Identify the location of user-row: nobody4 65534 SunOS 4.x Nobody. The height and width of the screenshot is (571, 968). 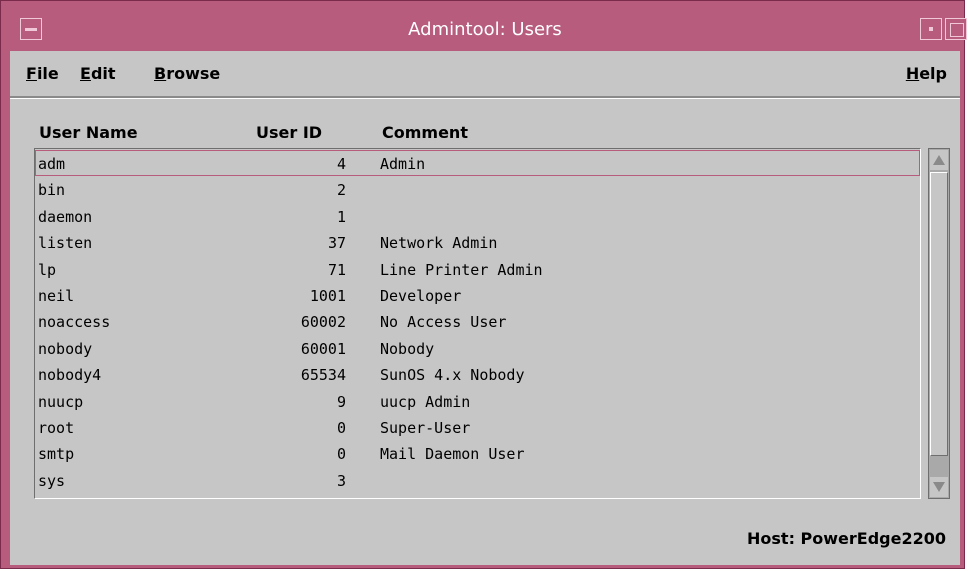
(477, 374).